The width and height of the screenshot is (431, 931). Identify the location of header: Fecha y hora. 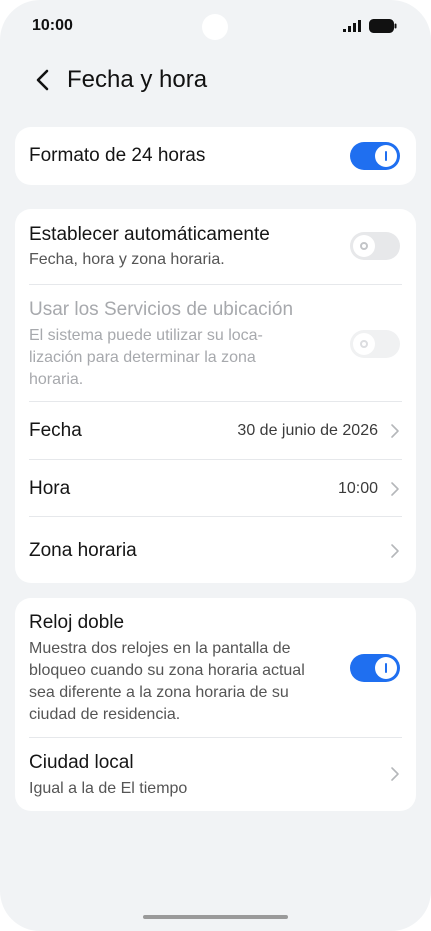
(215, 80).